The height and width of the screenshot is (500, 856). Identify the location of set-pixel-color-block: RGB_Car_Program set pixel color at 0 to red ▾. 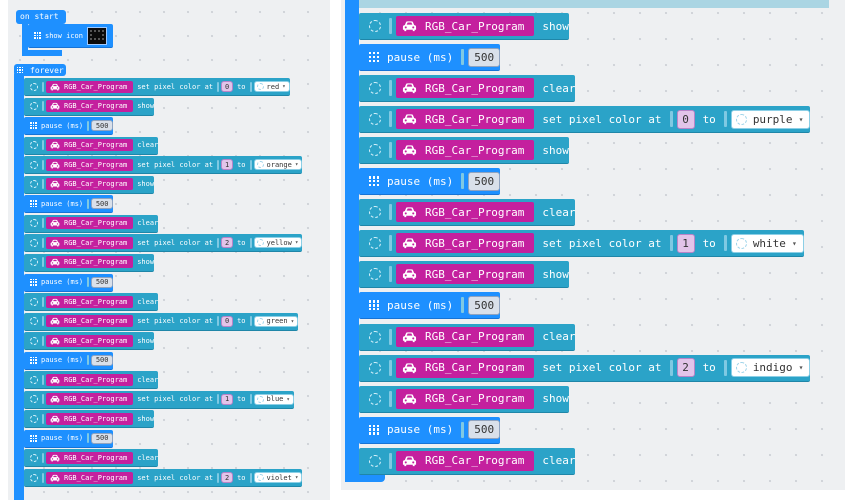
(157, 87).